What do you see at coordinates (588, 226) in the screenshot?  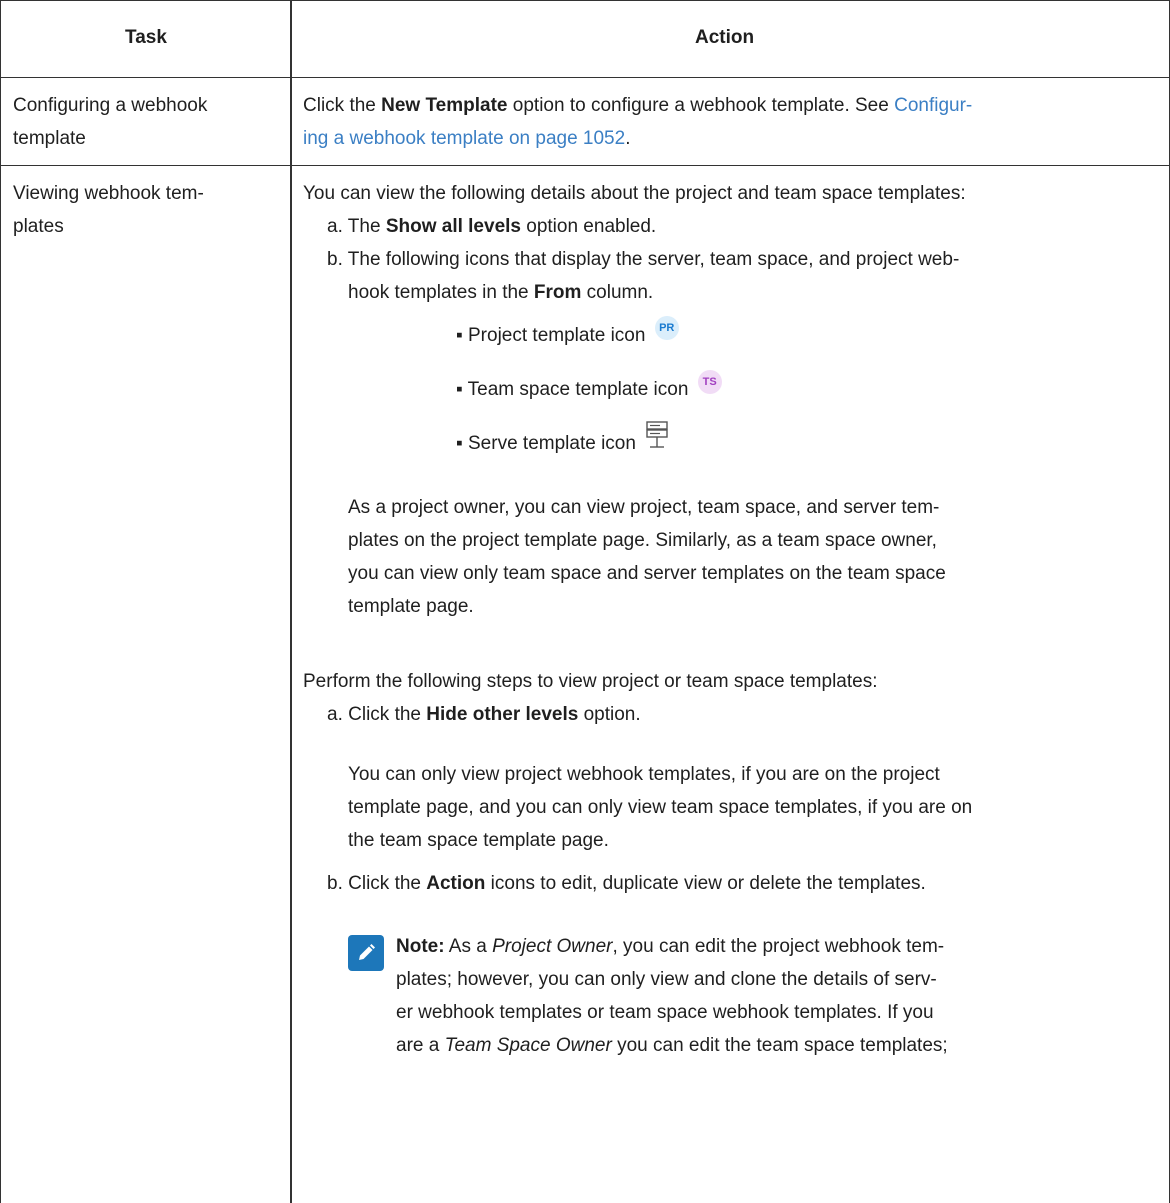 I see `text: option enabled.` at bounding box center [588, 226].